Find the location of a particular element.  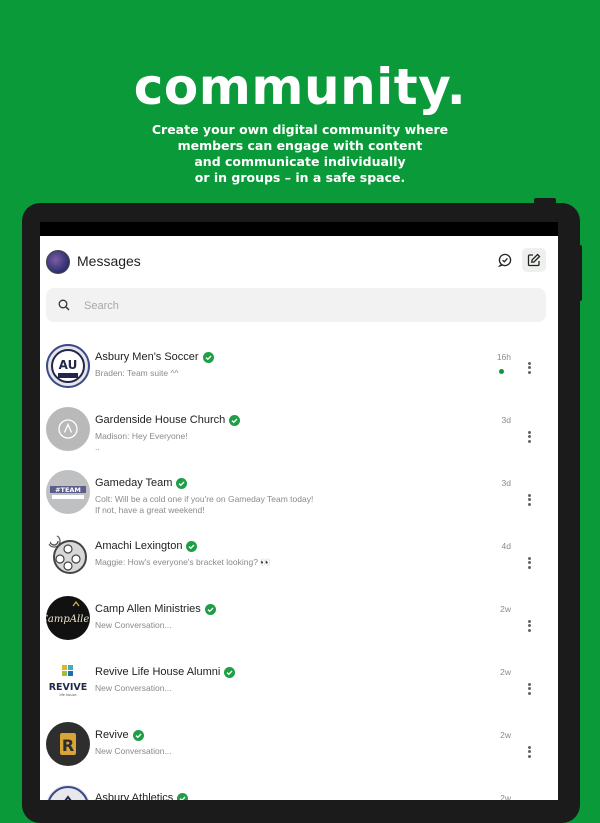

svg-text: AU is located at coordinates (68, 365).